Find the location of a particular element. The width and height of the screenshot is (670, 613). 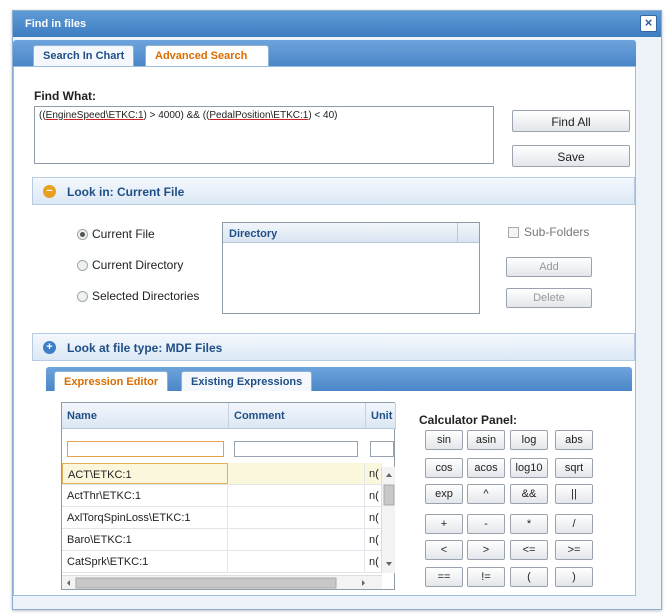

calculator-function-key: abs is located at coordinates (574, 440).